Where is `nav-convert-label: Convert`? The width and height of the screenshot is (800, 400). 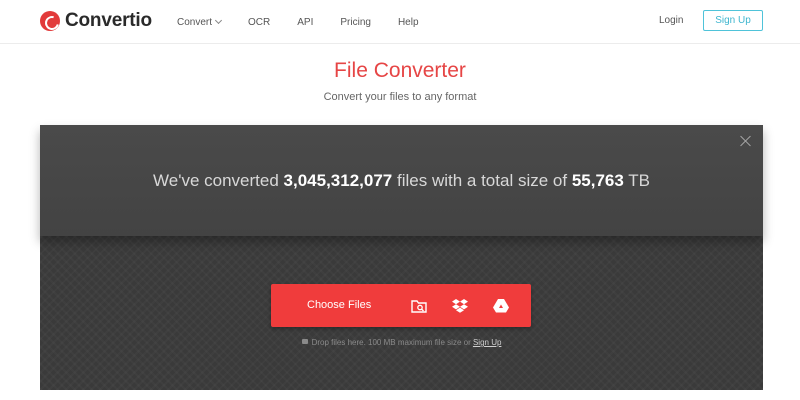 nav-convert-label: Convert is located at coordinates (195, 22).